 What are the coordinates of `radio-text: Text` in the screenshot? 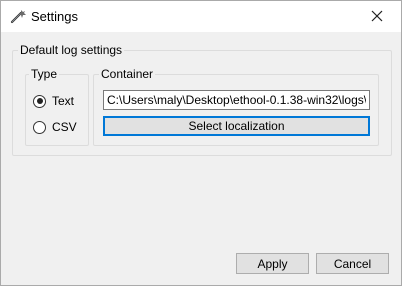 It's located at (53, 101).